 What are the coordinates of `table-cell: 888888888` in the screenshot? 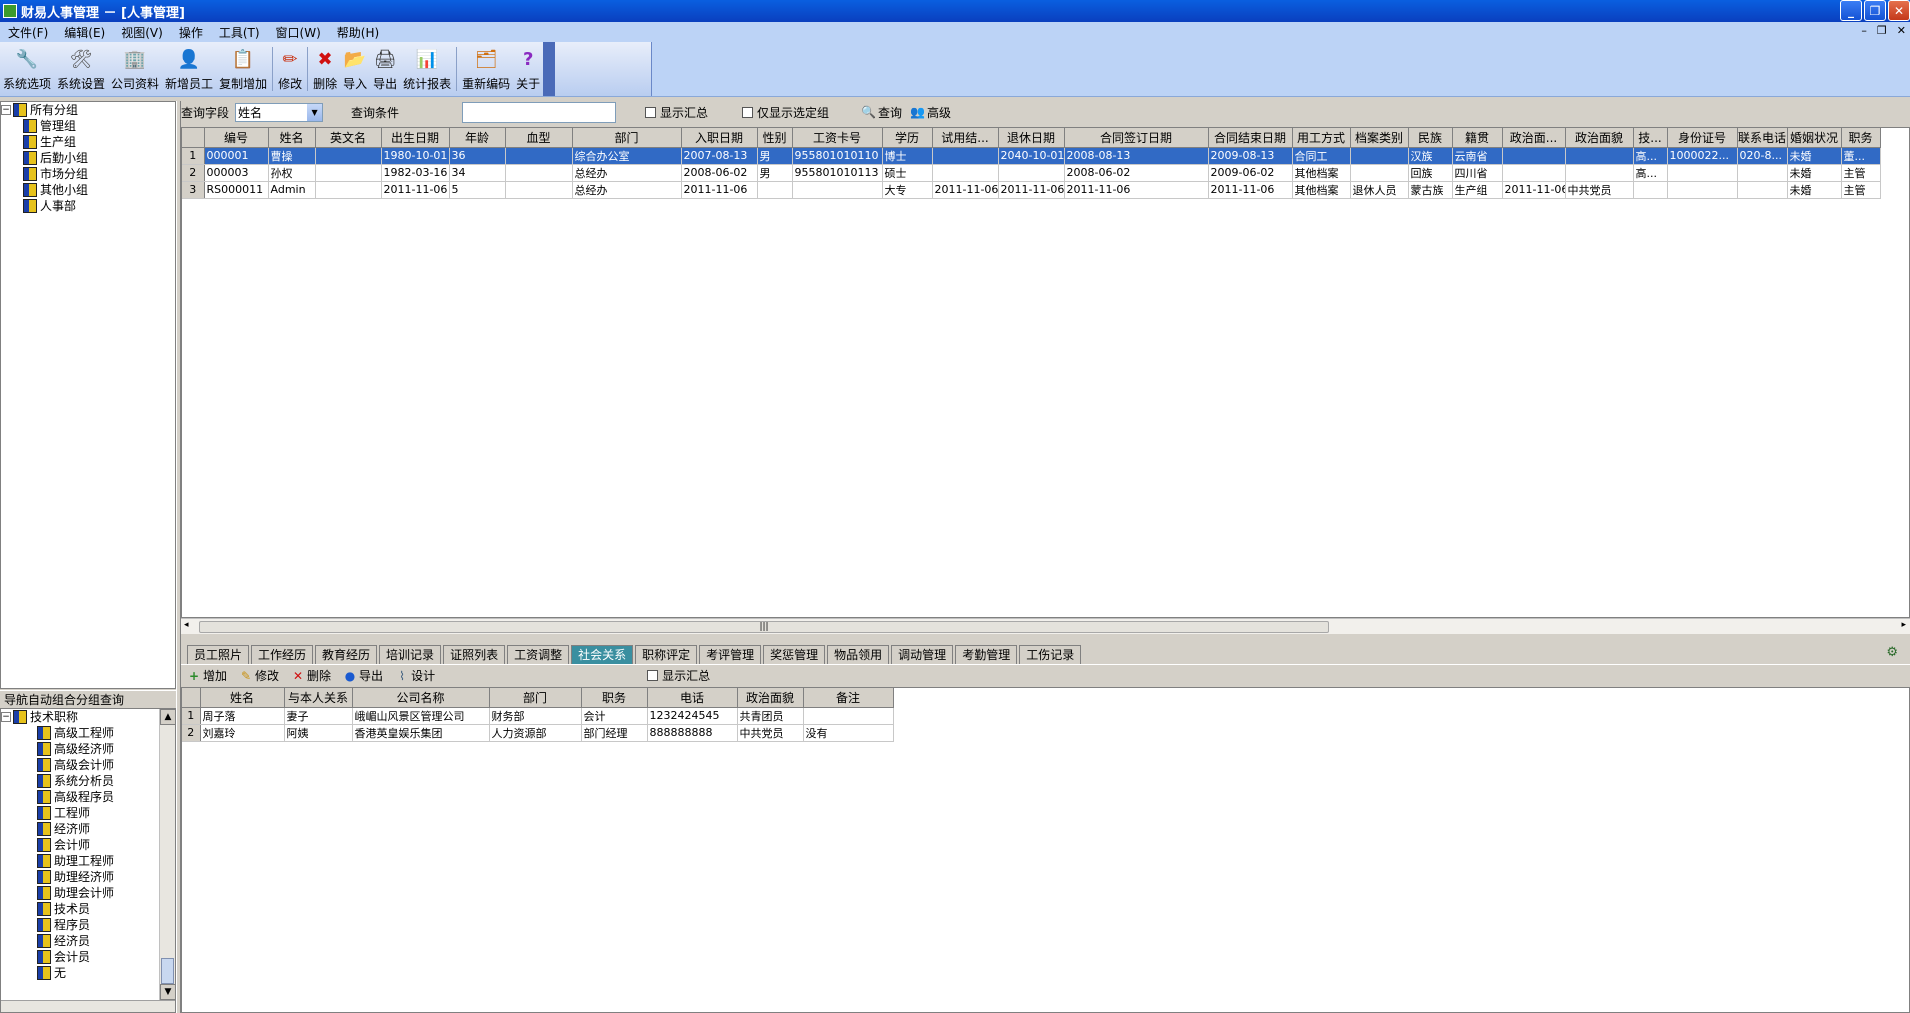 It's located at (692, 733).